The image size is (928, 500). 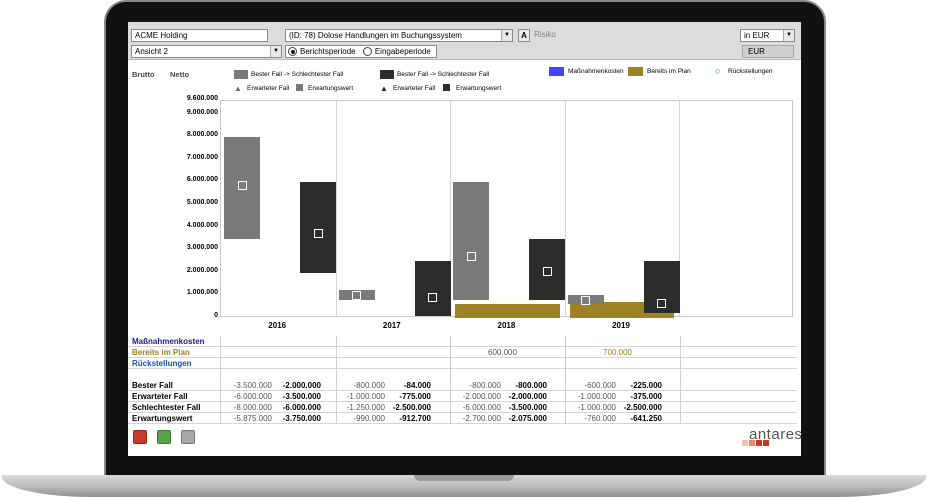 I want to click on y-tick-label: 1.000.000, so click(x=202, y=293).